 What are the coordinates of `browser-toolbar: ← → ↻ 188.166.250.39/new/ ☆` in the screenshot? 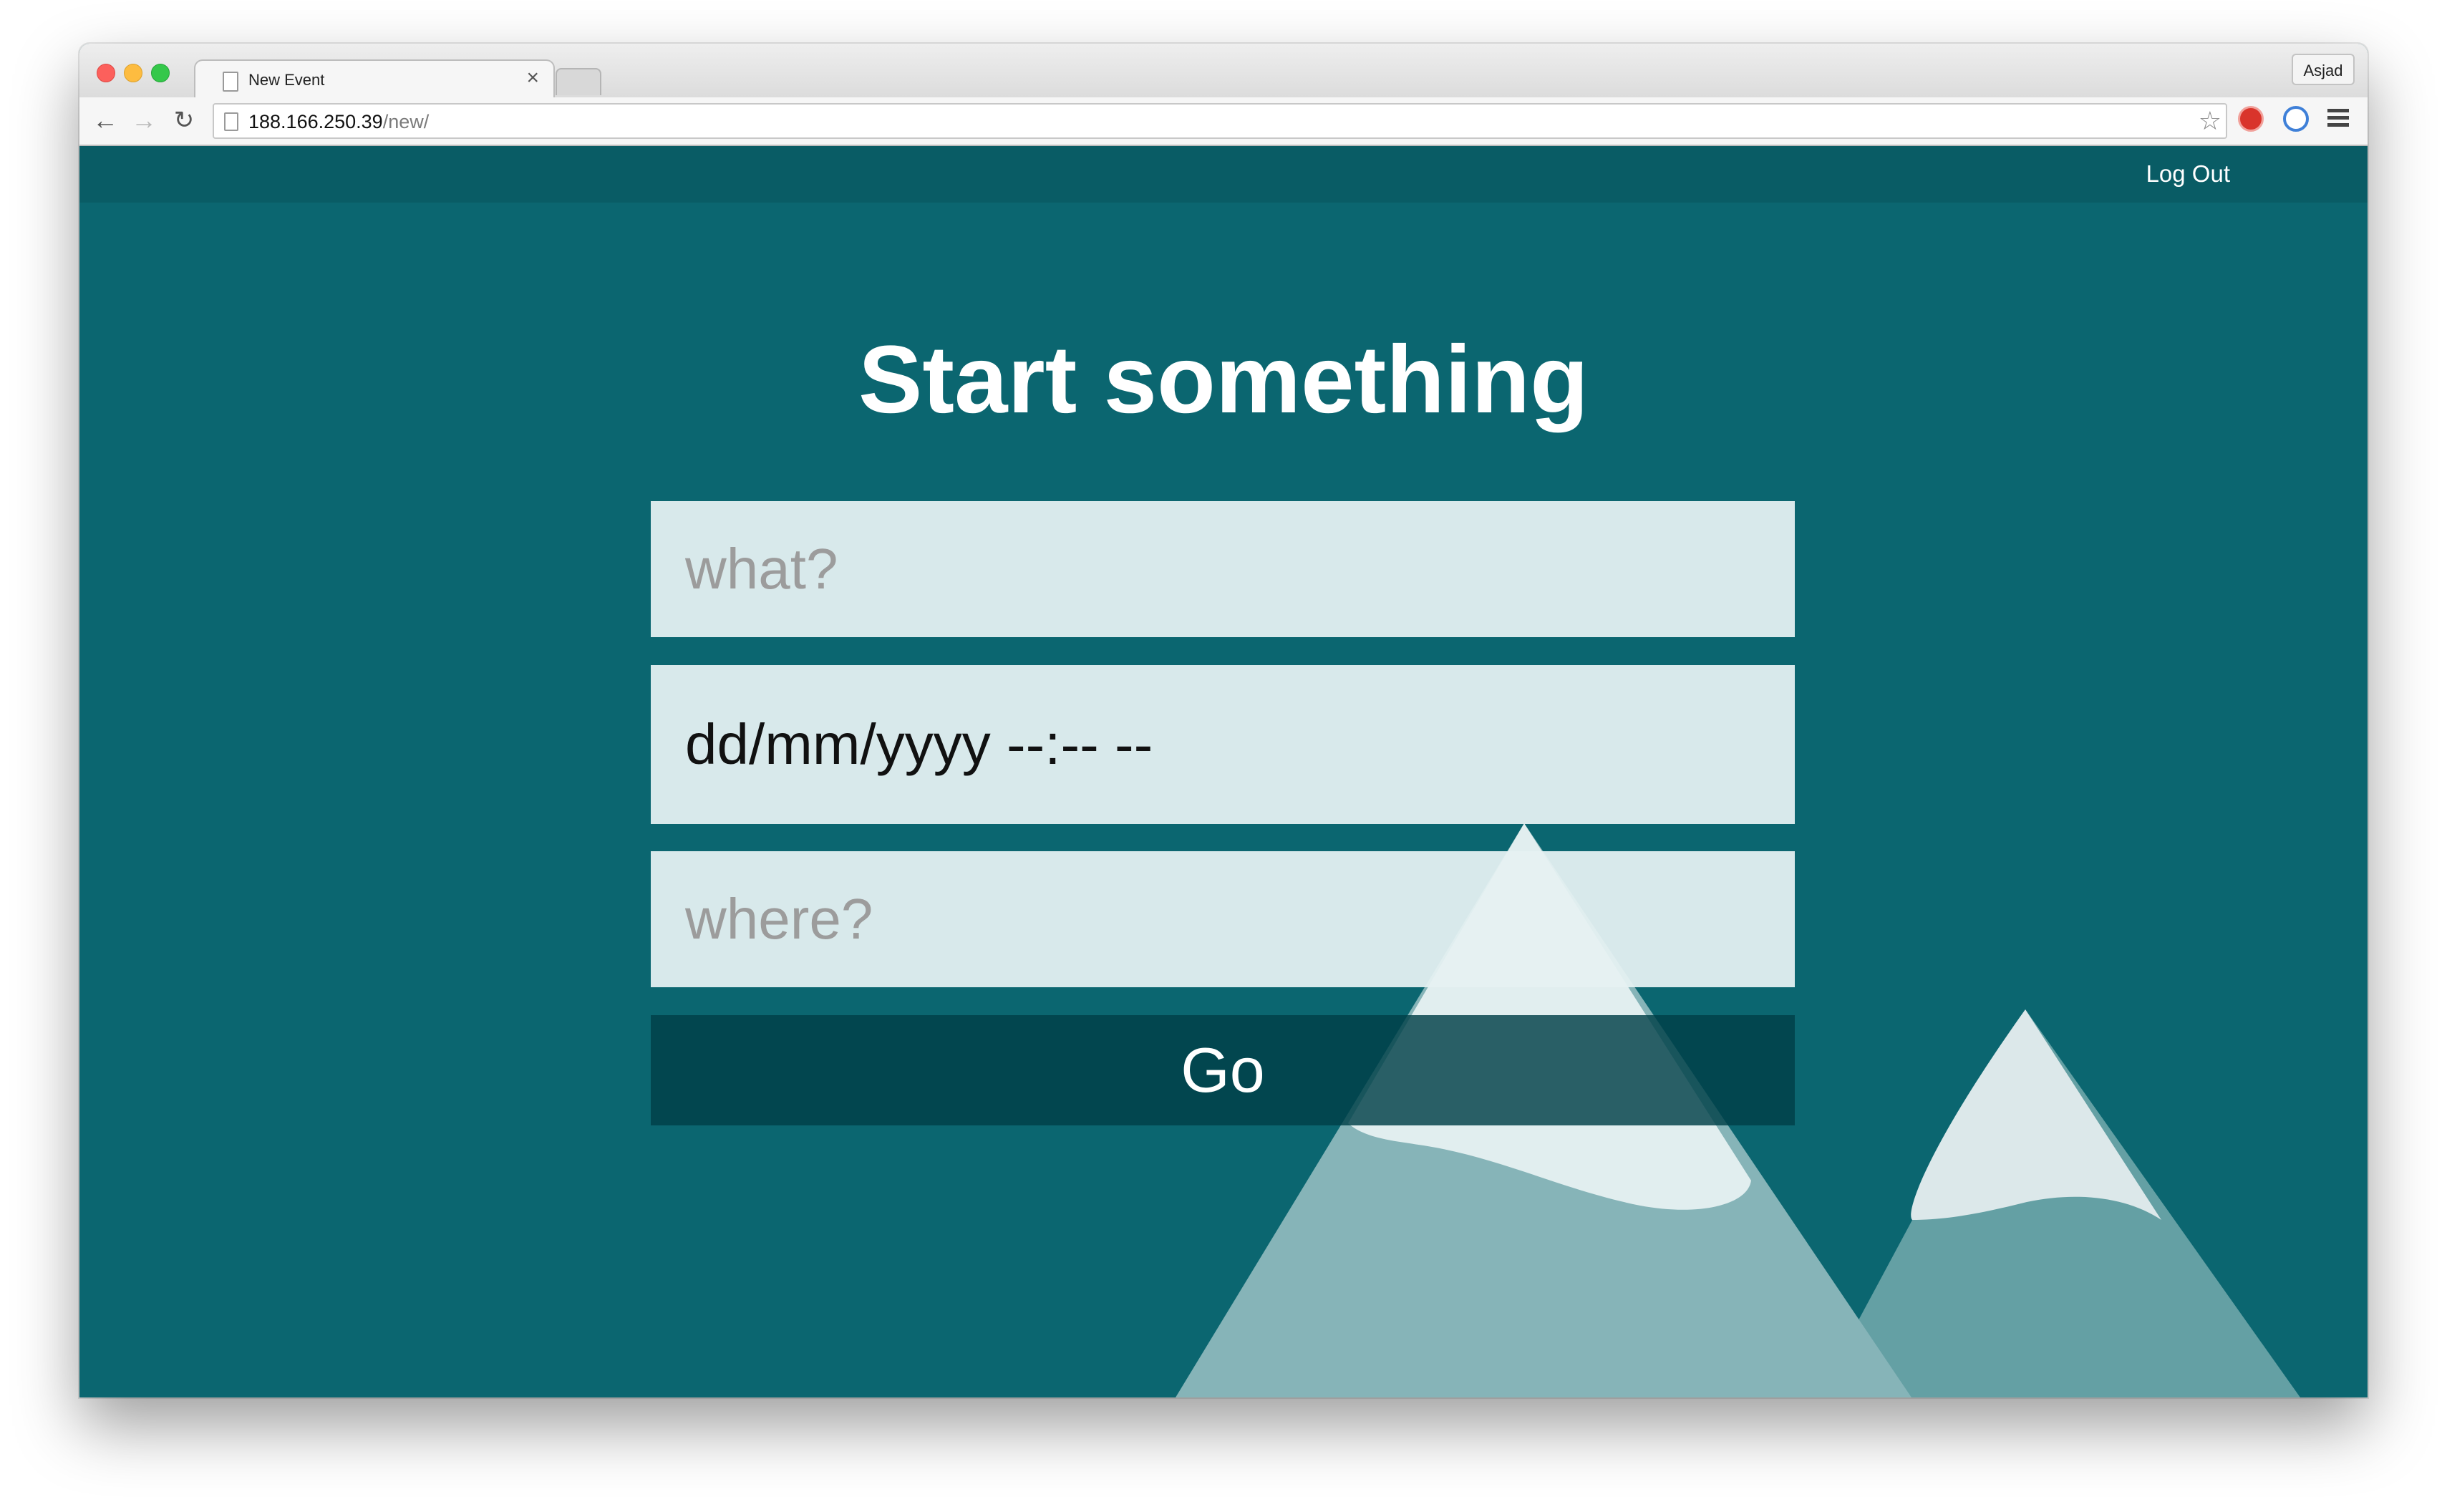 It's located at (1223, 121).